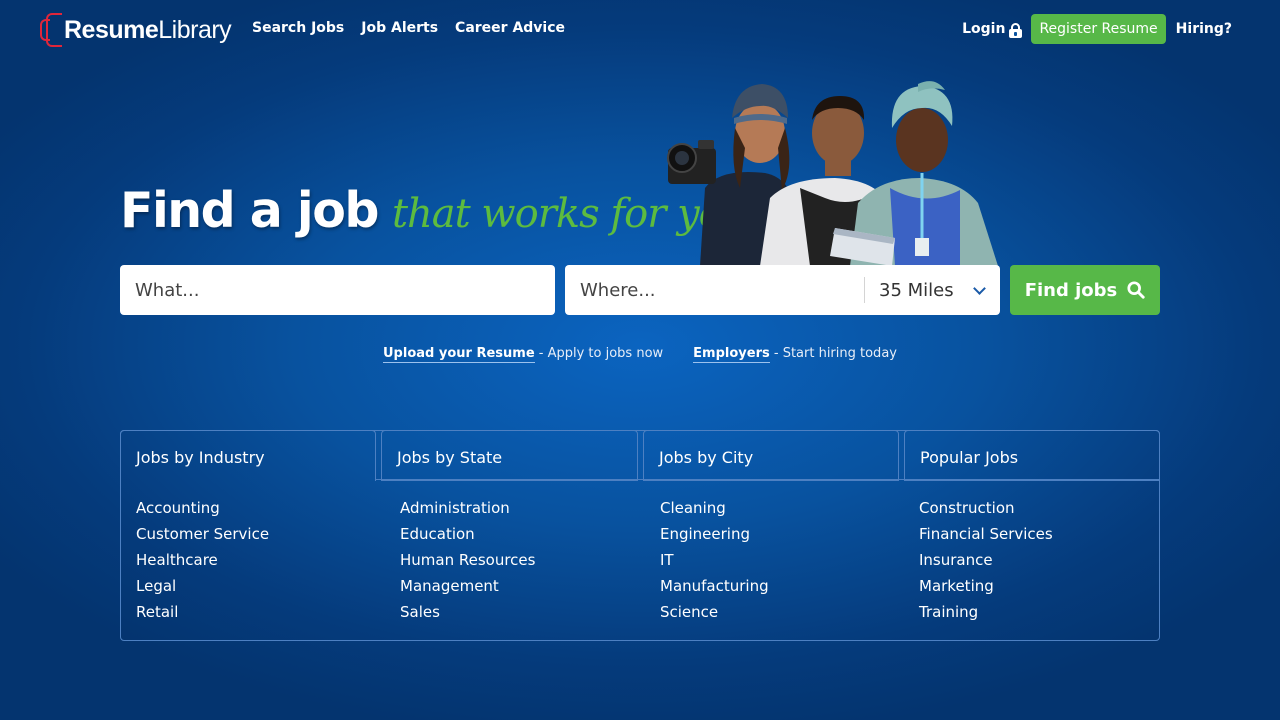 Image resolution: width=1280 pixels, height=720 pixels. I want to click on list-item: Construction, so click(986, 508).